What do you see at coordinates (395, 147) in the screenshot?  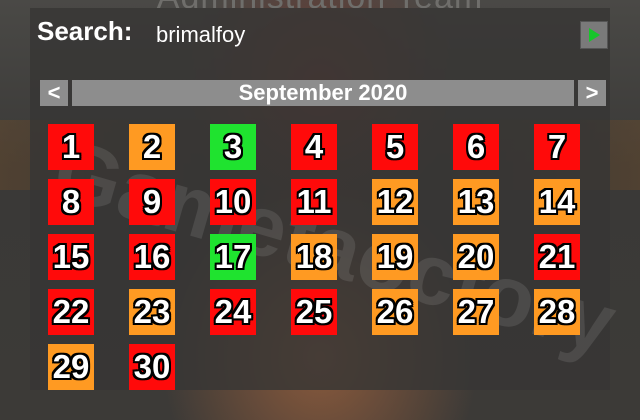 I see `calendar-day-5: 5` at bounding box center [395, 147].